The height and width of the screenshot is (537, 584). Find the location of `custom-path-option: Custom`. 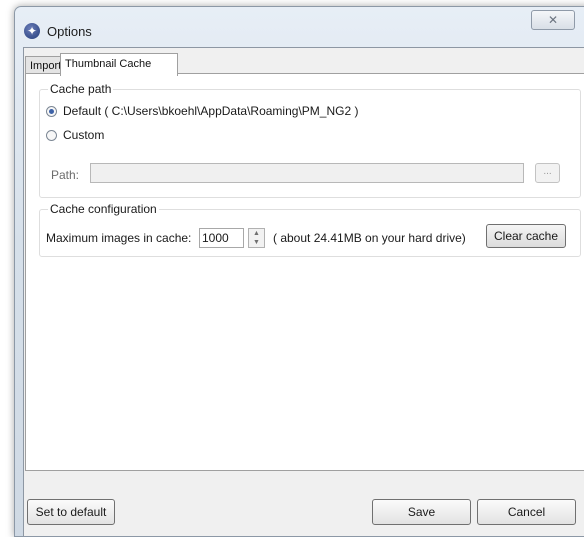

custom-path-option: Custom is located at coordinates (75, 135).